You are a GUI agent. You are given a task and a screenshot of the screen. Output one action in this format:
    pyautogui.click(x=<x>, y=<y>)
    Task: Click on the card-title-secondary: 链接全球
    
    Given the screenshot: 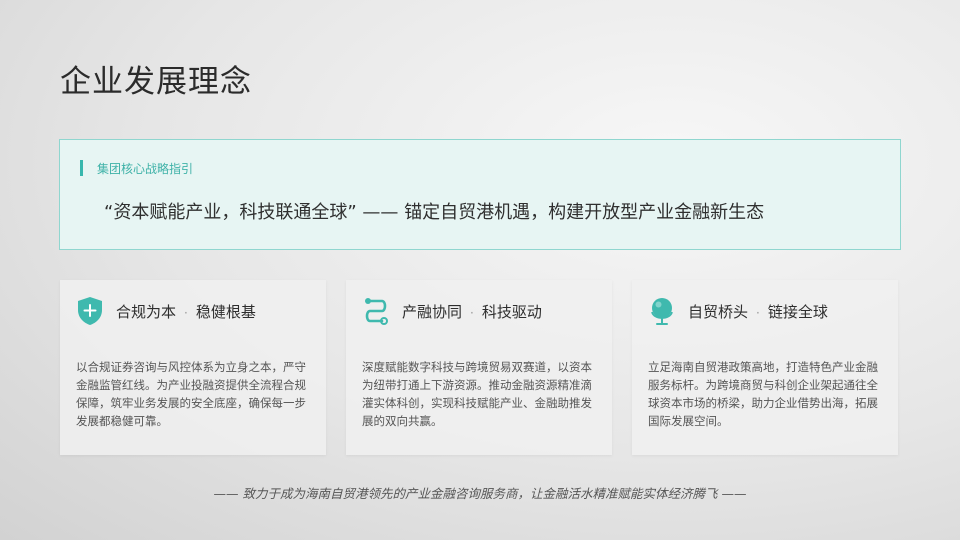 What is the action you would take?
    pyautogui.click(x=797, y=311)
    